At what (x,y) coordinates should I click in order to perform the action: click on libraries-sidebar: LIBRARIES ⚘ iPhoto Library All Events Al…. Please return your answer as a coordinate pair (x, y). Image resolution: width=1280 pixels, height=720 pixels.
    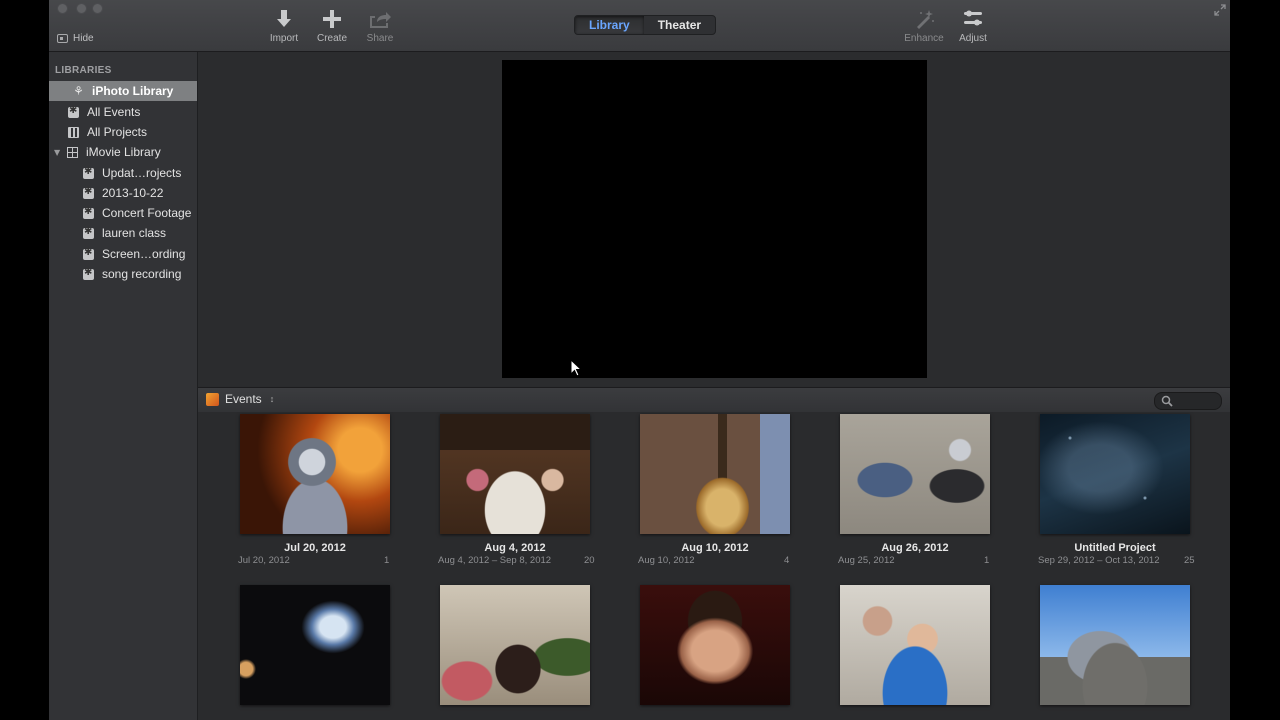
    Looking at the image, I should click on (123, 386).